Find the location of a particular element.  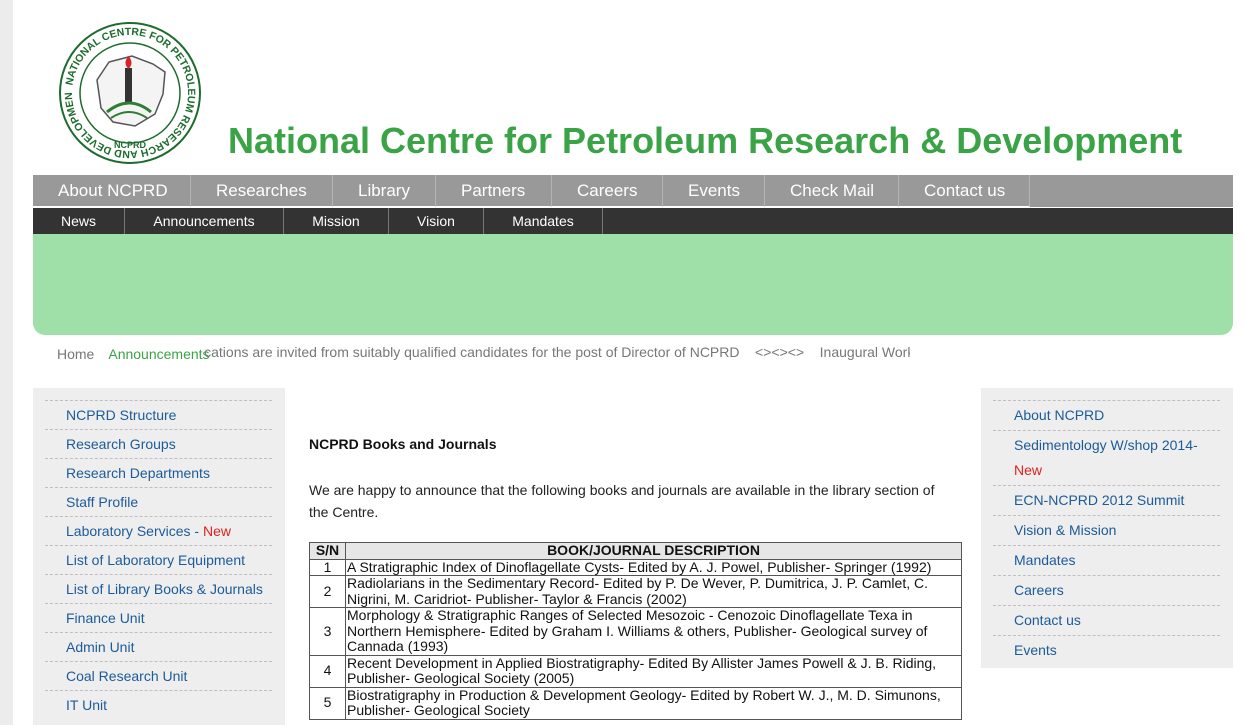

sidebar-item-careers: Careers is located at coordinates (1106, 590).